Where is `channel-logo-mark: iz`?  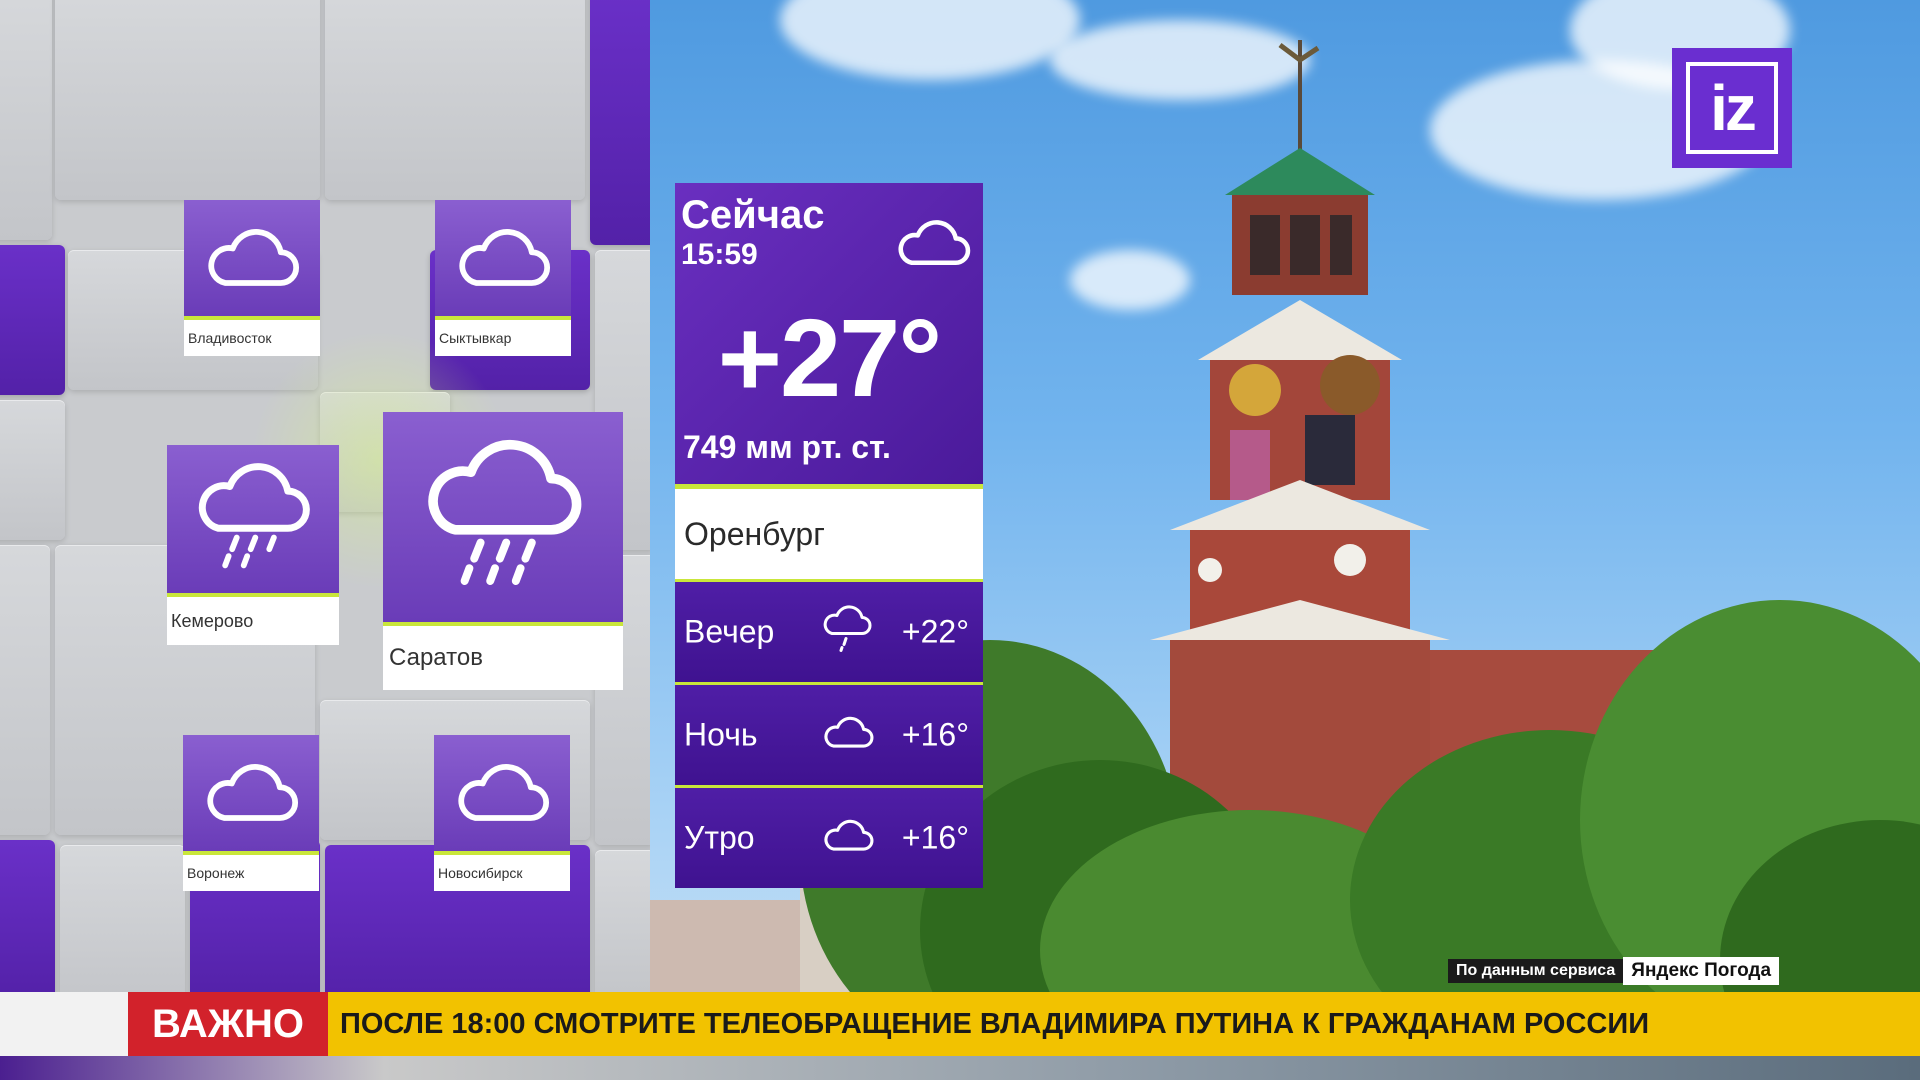
channel-logo-mark: iz is located at coordinates (1732, 108).